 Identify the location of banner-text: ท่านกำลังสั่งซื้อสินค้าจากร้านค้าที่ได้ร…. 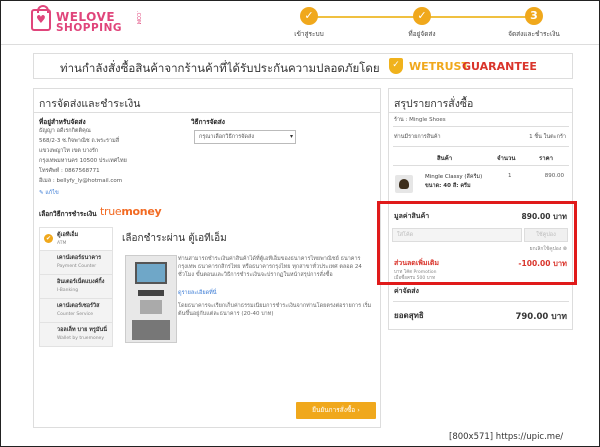
(220, 68).